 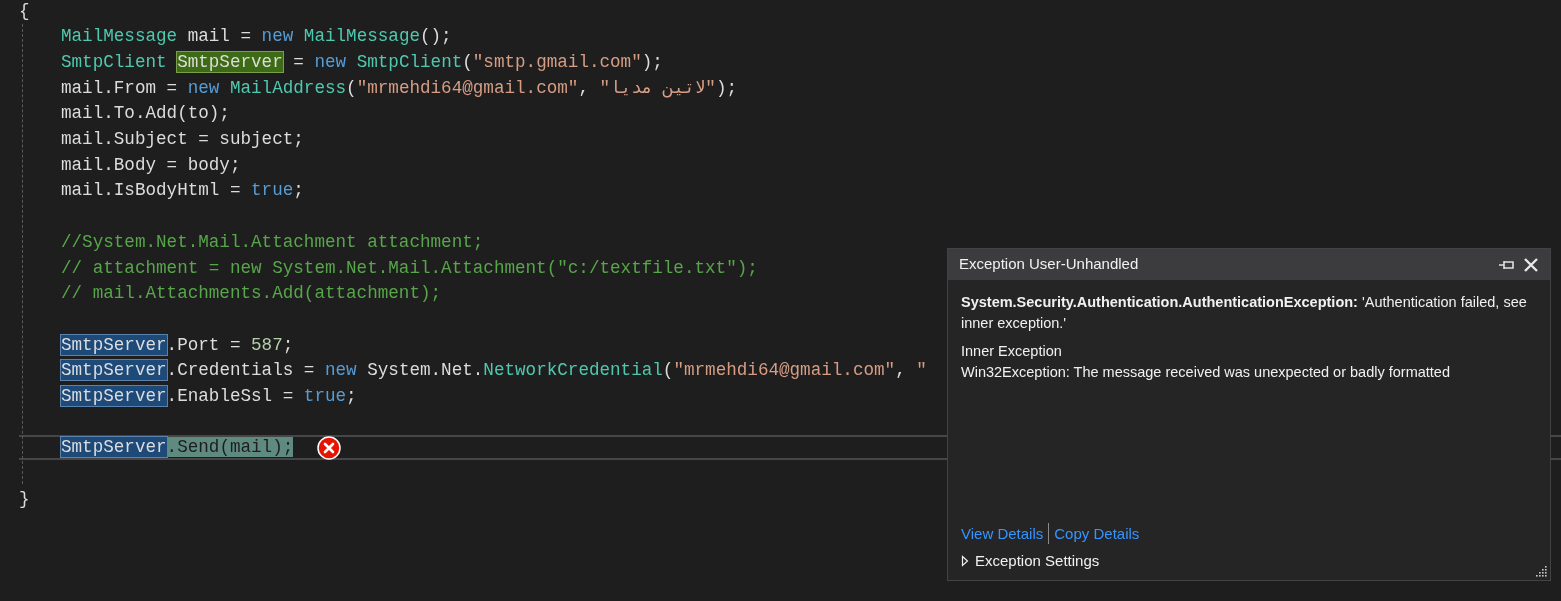 What do you see at coordinates (182, 140) in the screenshot?
I see `code-line: mail.Subject = subject;` at bounding box center [182, 140].